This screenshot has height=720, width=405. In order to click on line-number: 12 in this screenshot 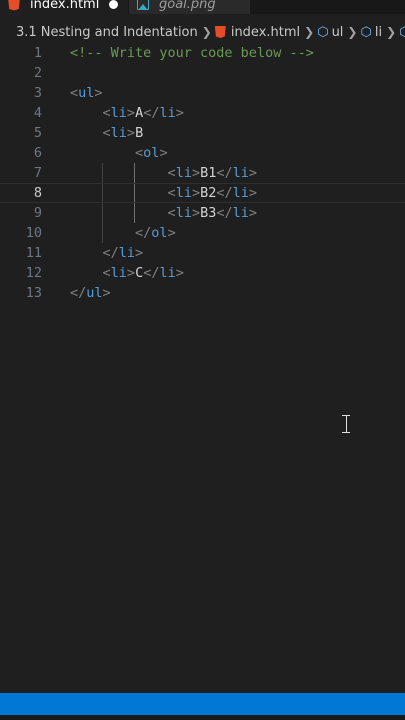, I will do `click(33, 273)`.